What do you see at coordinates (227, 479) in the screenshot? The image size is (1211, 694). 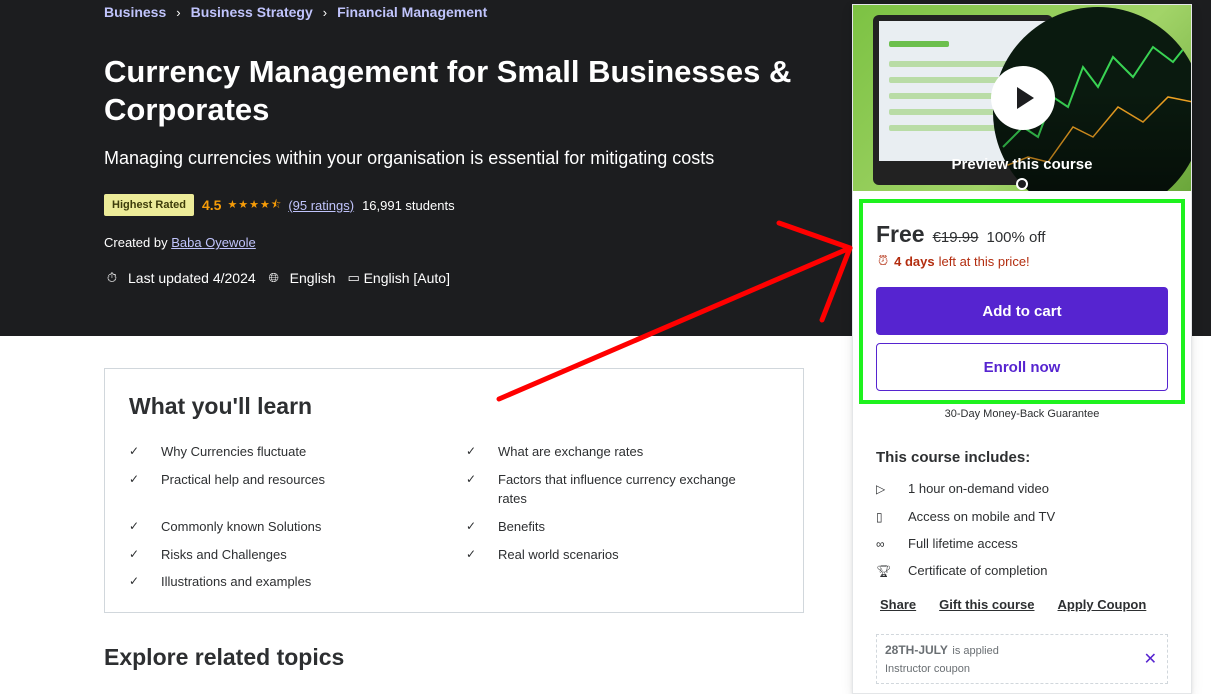 I see `learn-item: ✓ Practical help and resources` at bounding box center [227, 479].